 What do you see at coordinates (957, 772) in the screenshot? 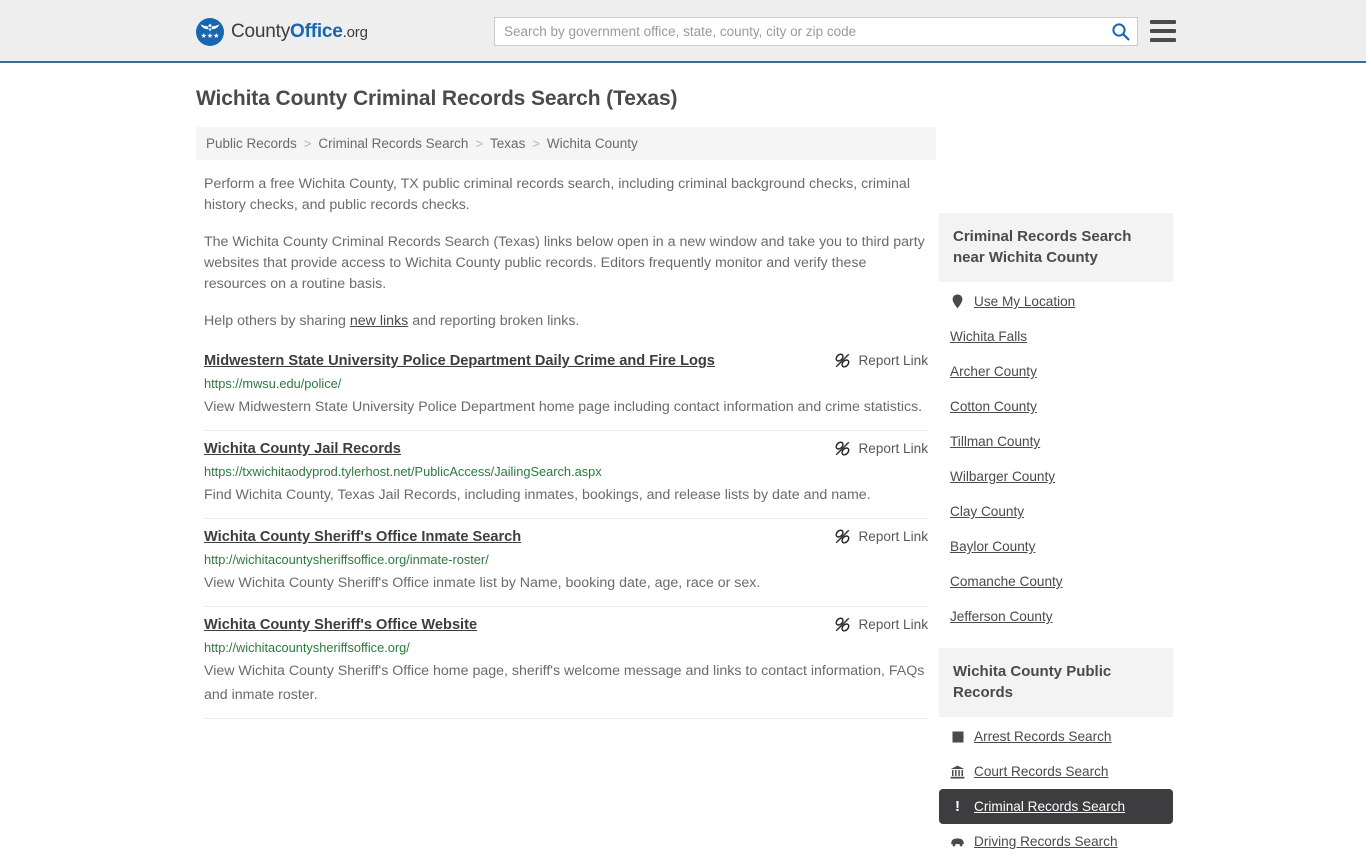
I see `courthouse-icon` at bounding box center [957, 772].